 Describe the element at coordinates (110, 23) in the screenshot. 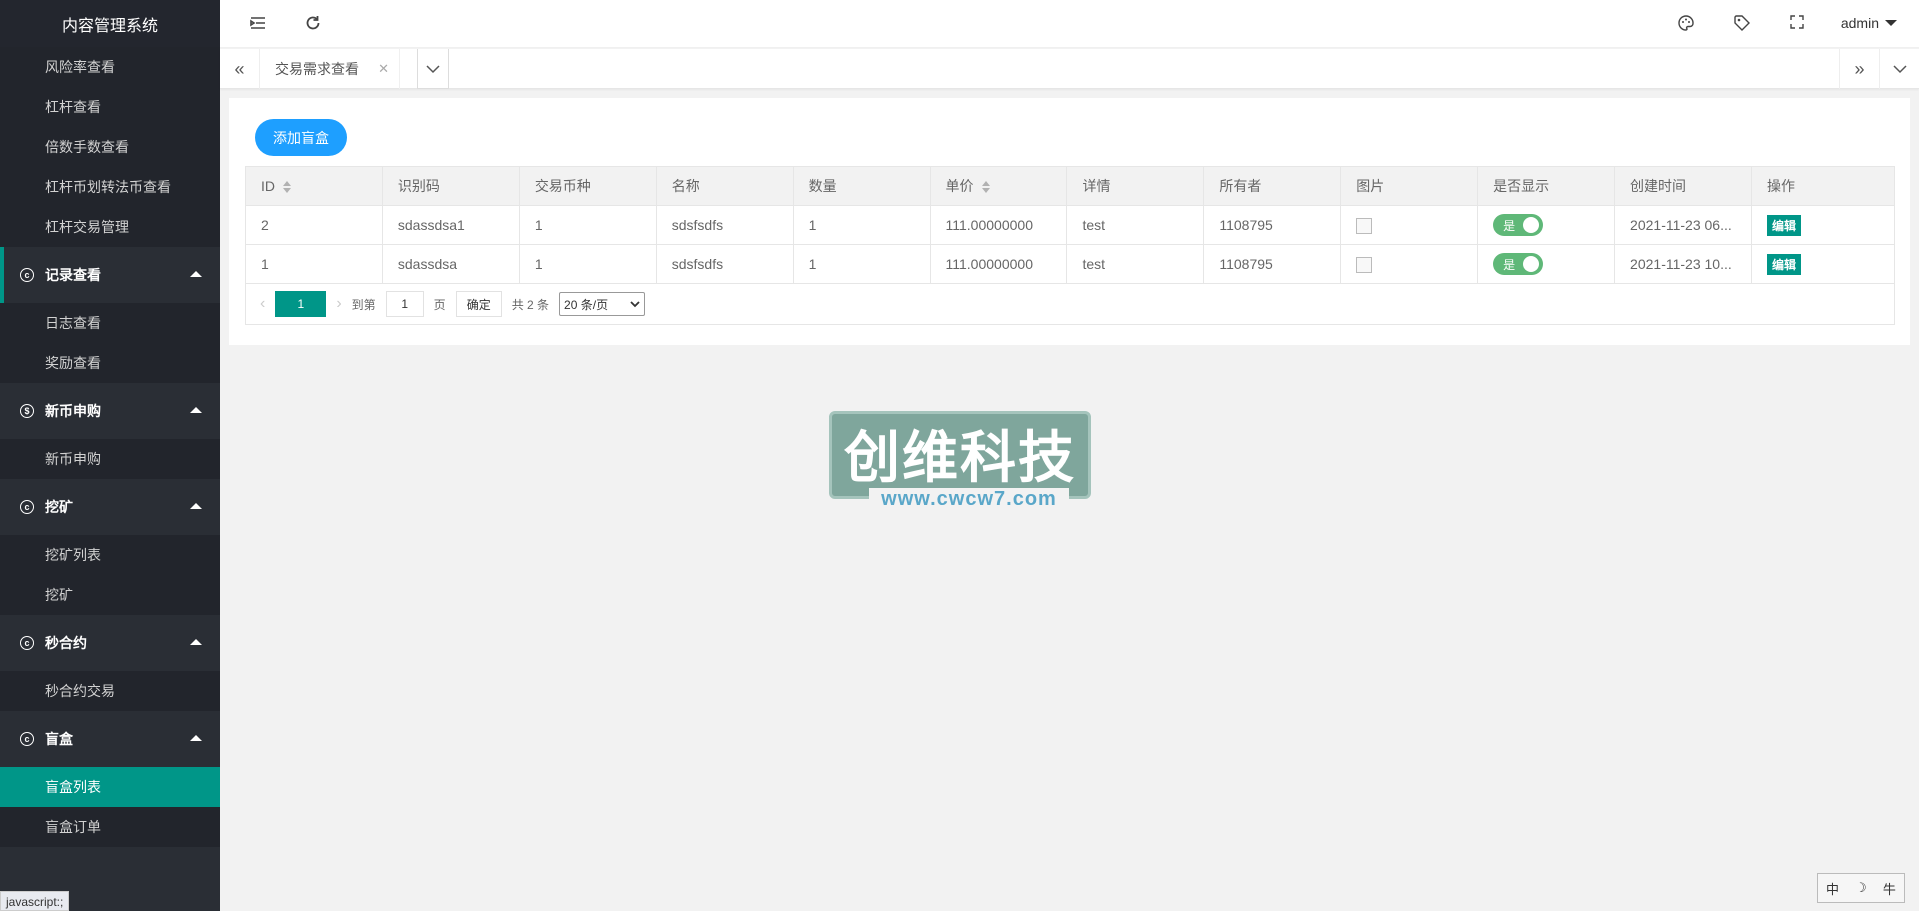

I see `app-title: 内容管理系统` at that location.